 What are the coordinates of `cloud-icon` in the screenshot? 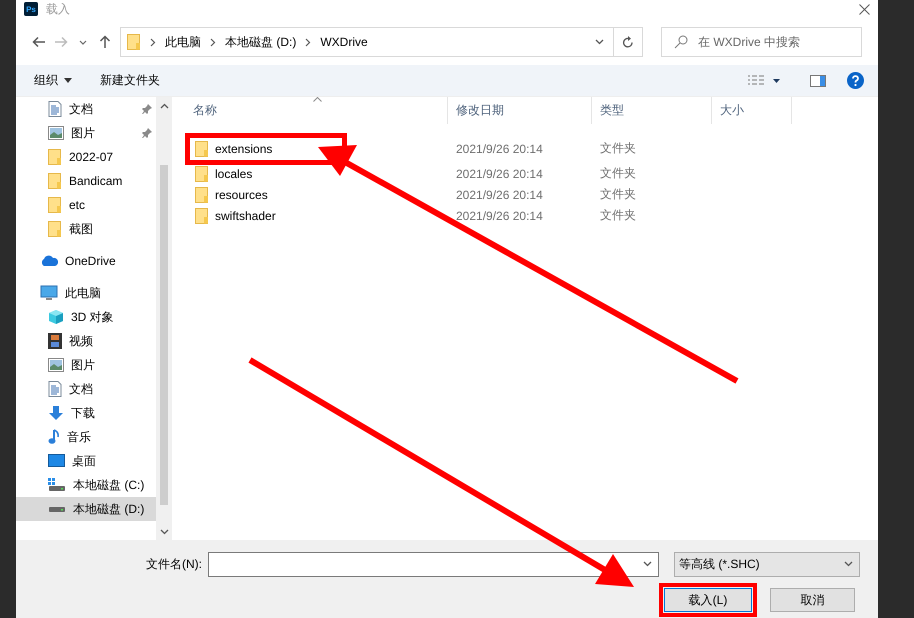 It's located at (49, 261).